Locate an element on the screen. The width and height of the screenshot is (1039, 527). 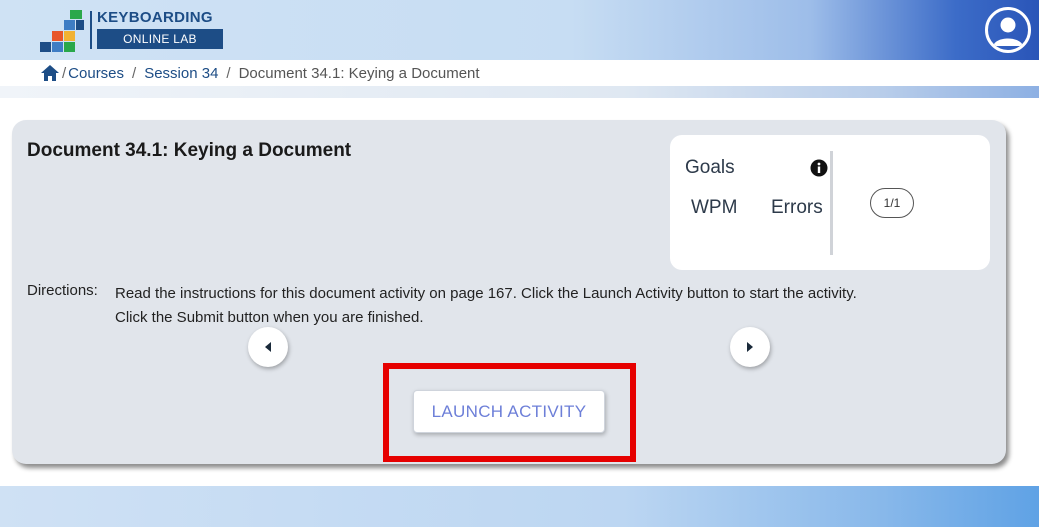
chevron-left-icon is located at coordinates (268, 347).